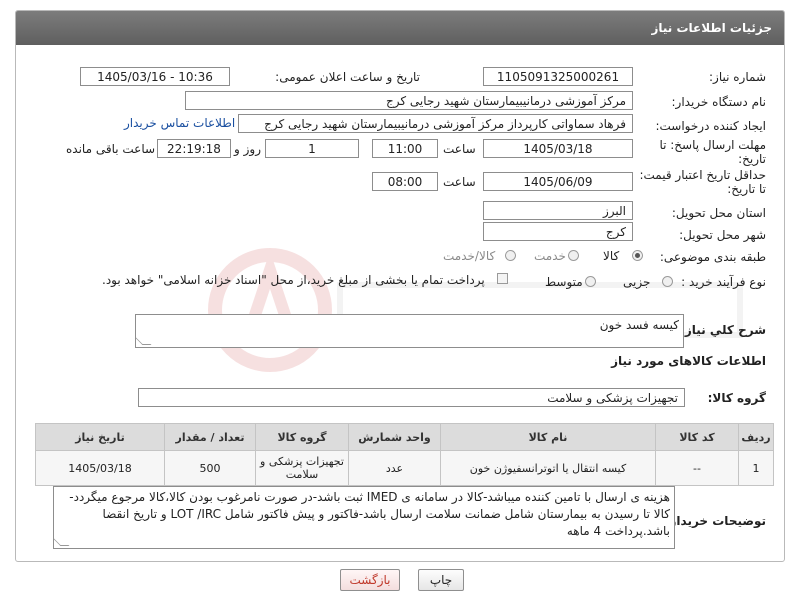 The width and height of the screenshot is (788, 606). Describe the element at coordinates (573, 255) in the screenshot. I see `category-radio-service` at that location.